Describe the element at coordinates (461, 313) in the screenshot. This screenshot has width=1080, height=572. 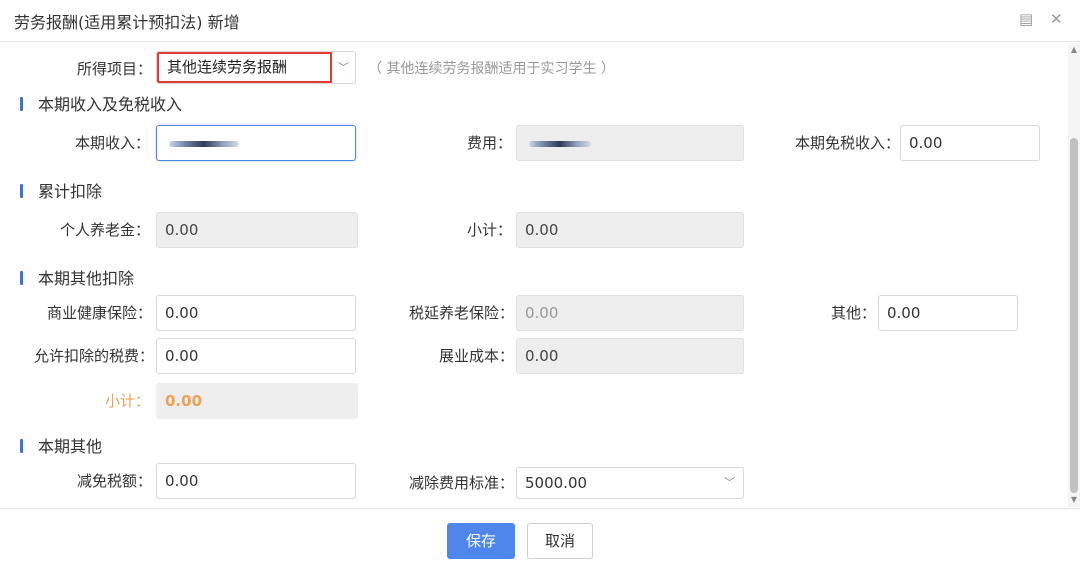
I see `deferred-pension-insurance-label: 税延养老保险：` at that location.